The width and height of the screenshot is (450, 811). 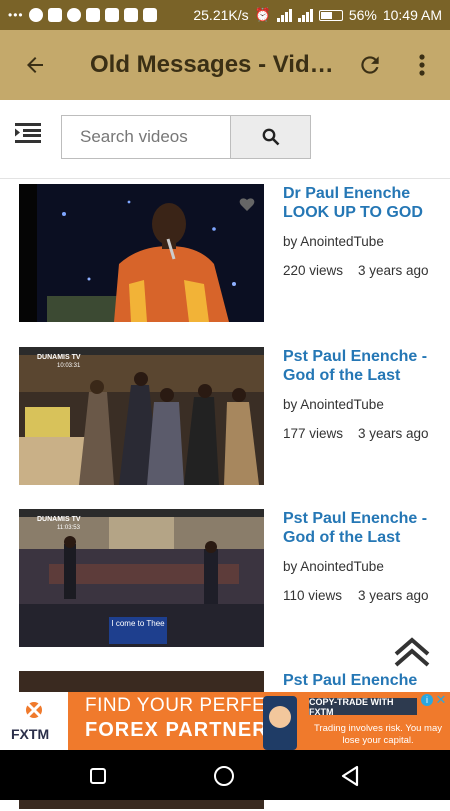 I want to click on thumbnail-image, so click(x=141, y=253).